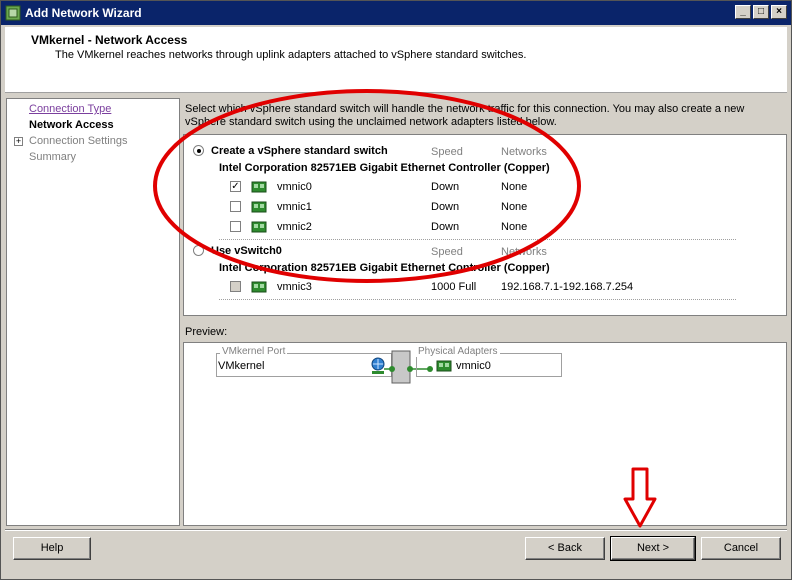 The width and height of the screenshot is (792, 580). Describe the element at coordinates (254, 351) in the screenshot. I see `port-group-legend: VMkernel Port` at that location.